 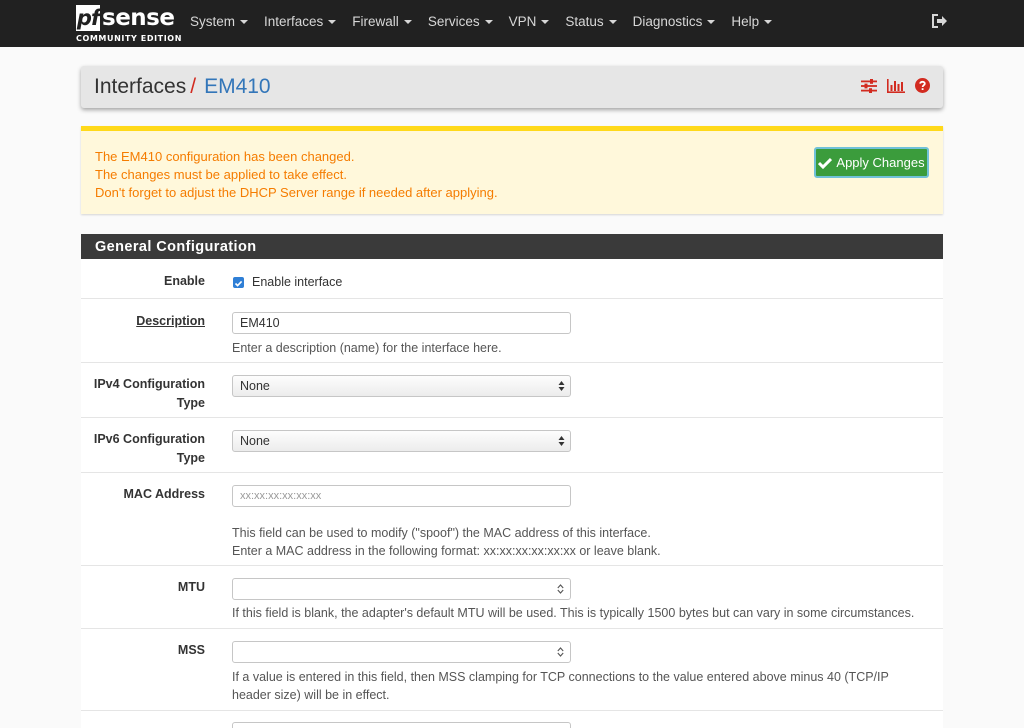 I want to click on mac-address-label: MAC Address, so click(x=164, y=494).